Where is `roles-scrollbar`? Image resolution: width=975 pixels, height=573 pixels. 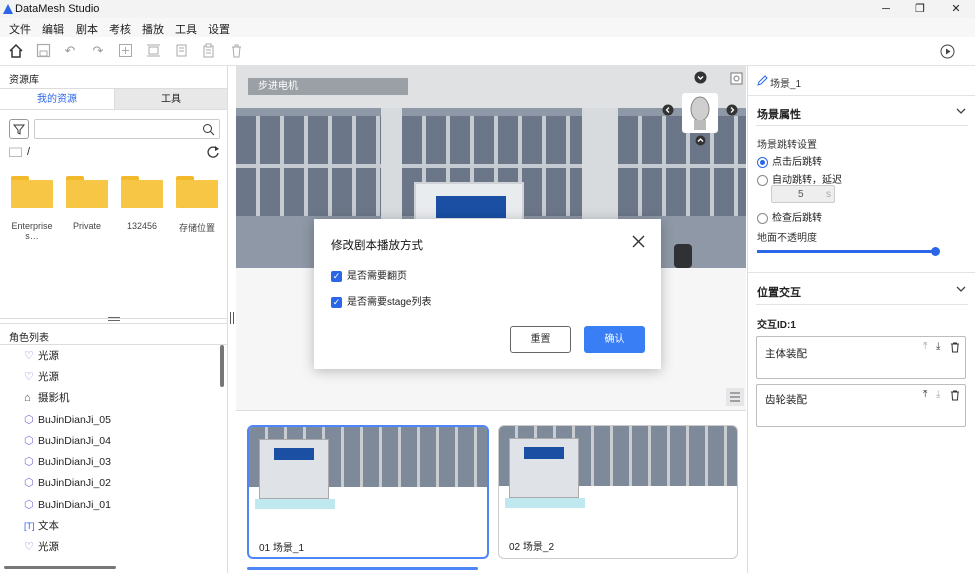 roles-scrollbar is located at coordinates (222, 366).